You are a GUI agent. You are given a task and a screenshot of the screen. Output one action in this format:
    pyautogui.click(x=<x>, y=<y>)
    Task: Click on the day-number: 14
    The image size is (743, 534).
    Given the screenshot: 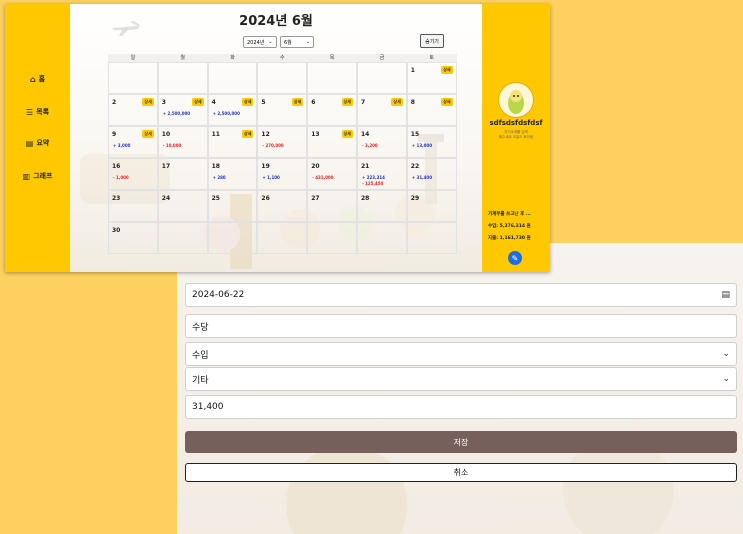 What is the action you would take?
    pyautogui.click(x=365, y=134)
    